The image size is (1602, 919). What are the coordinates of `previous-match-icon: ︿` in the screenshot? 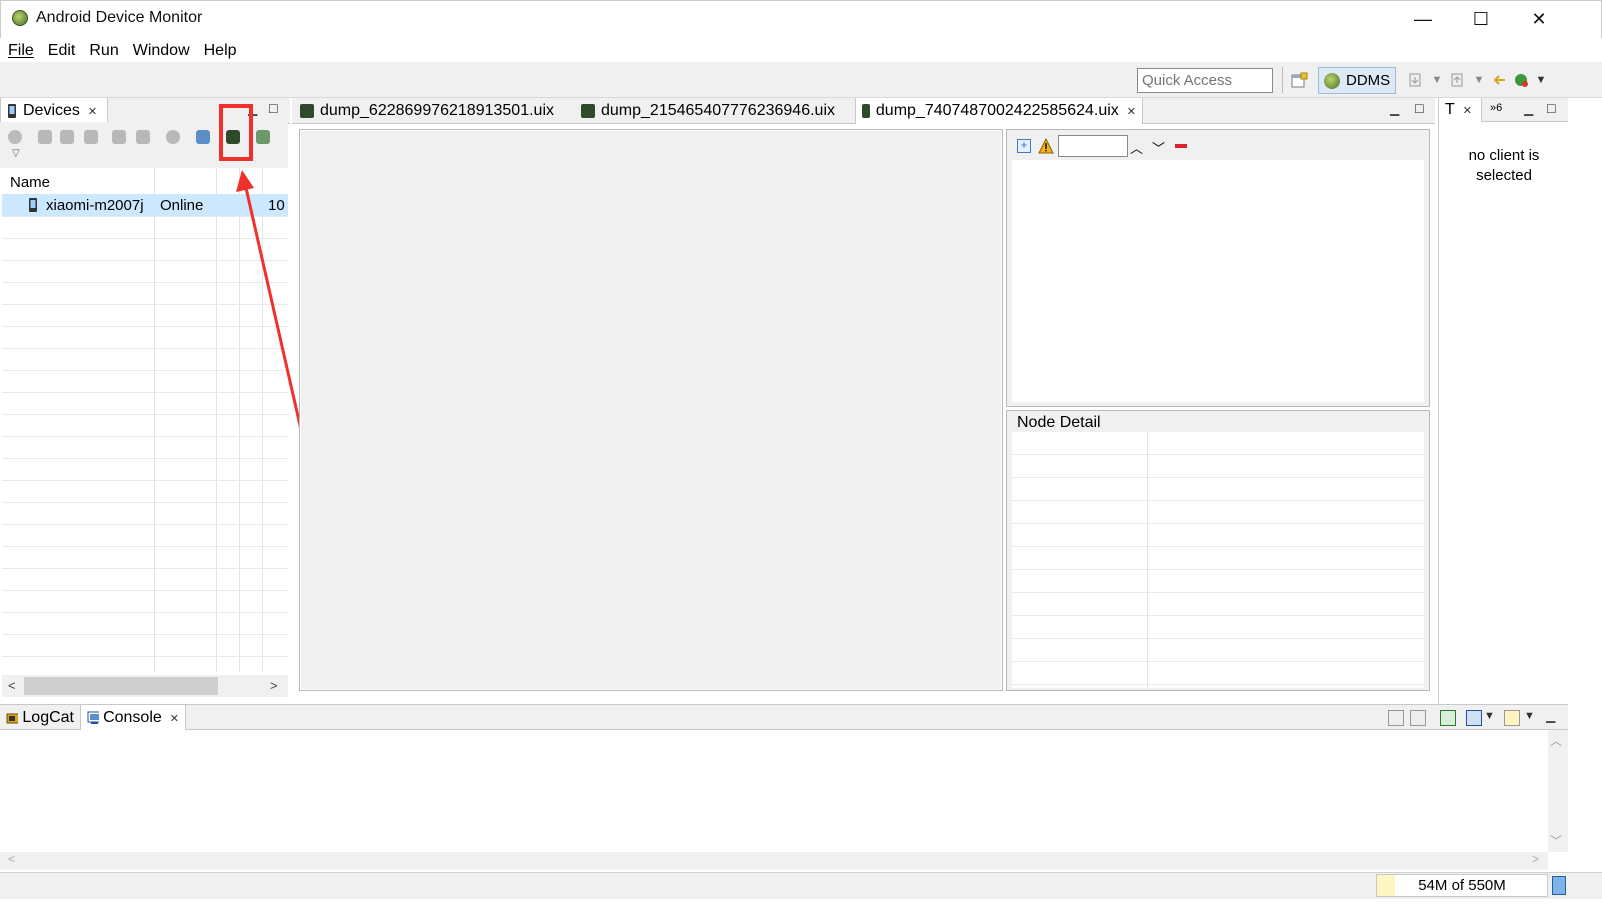 It's located at (1136, 147).